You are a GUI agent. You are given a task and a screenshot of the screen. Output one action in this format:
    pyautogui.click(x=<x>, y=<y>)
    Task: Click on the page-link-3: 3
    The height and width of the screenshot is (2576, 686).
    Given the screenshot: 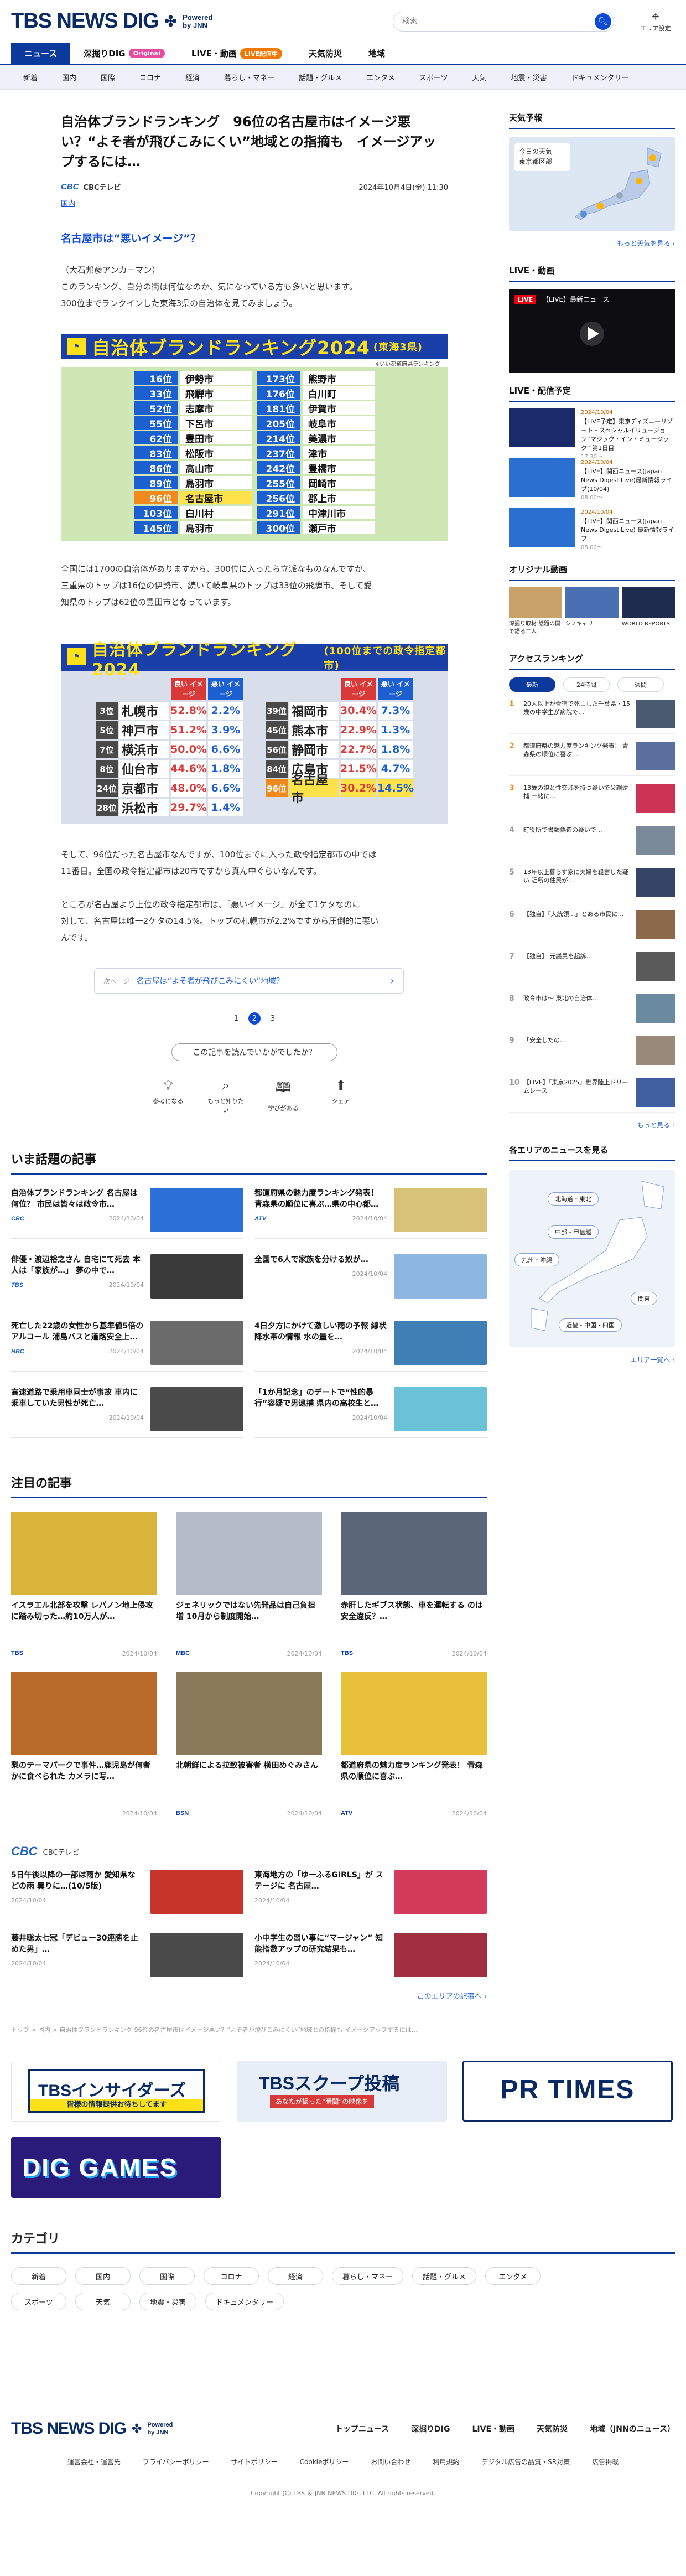 What is the action you would take?
    pyautogui.click(x=273, y=1019)
    